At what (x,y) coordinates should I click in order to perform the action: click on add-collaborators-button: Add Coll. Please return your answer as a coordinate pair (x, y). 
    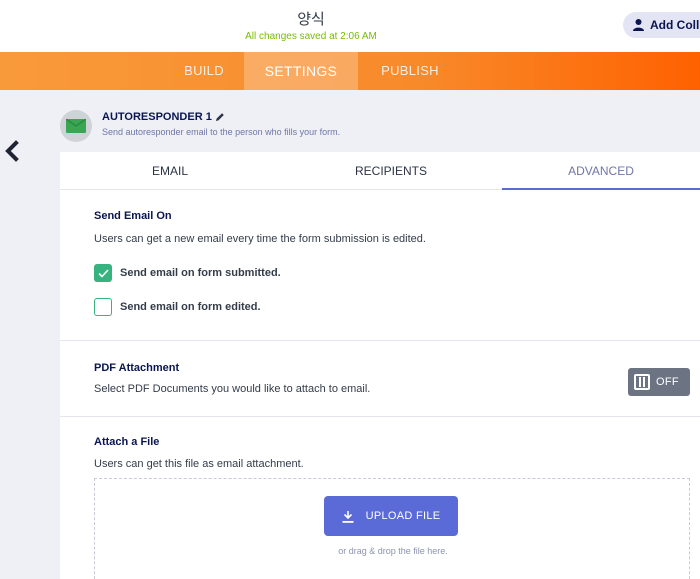
    Looking at the image, I should click on (661, 25).